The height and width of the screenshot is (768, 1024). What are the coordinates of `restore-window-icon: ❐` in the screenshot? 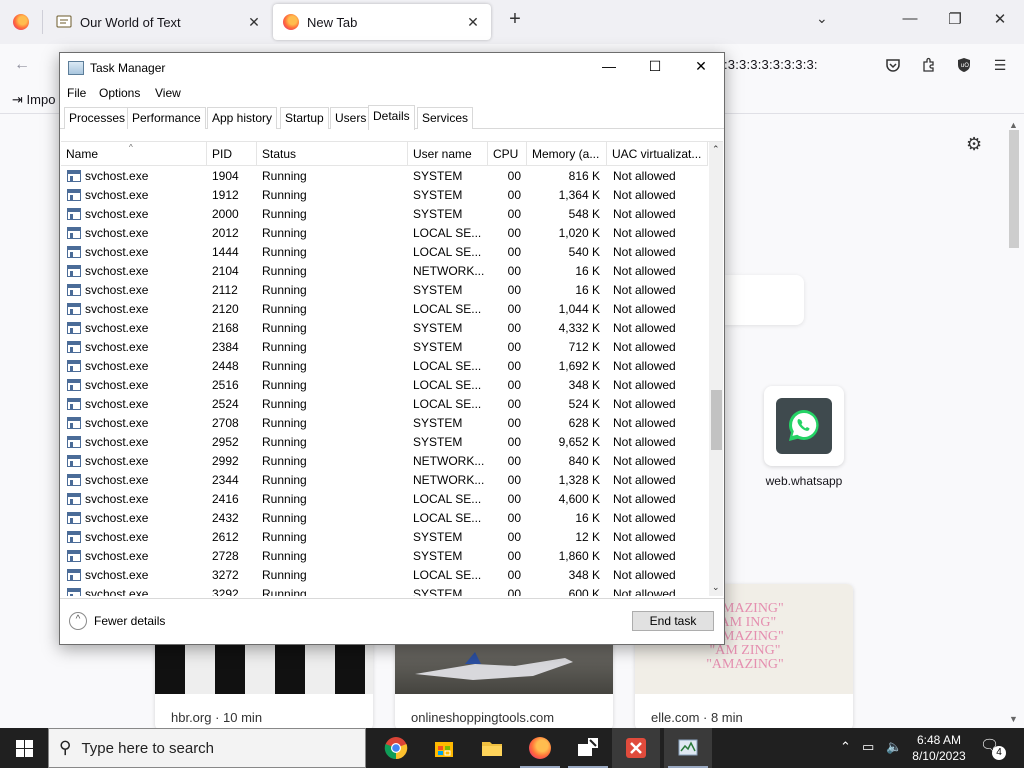 It's located at (955, 19).